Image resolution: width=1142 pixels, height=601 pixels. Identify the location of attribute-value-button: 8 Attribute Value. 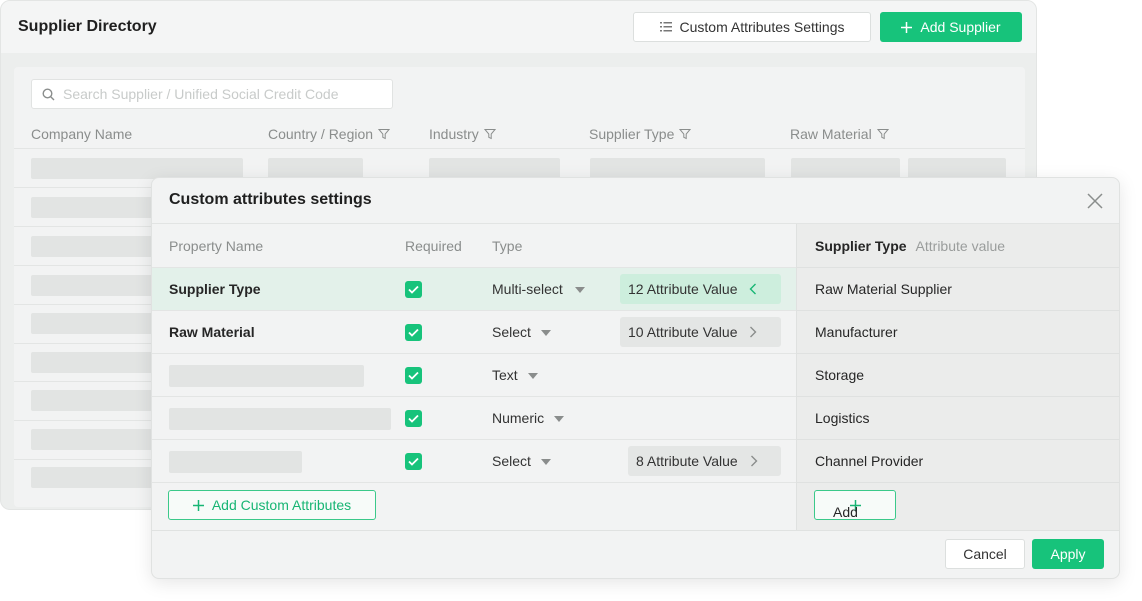
(704, 461).